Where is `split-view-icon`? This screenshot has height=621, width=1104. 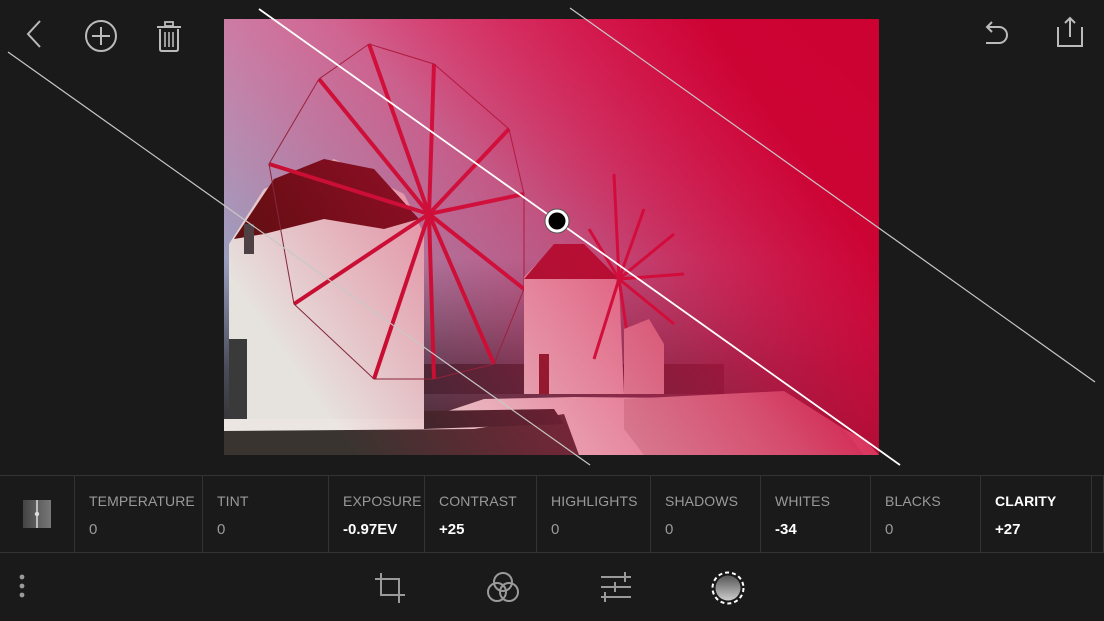 split-view-icon is located at coordinates (37, 514).